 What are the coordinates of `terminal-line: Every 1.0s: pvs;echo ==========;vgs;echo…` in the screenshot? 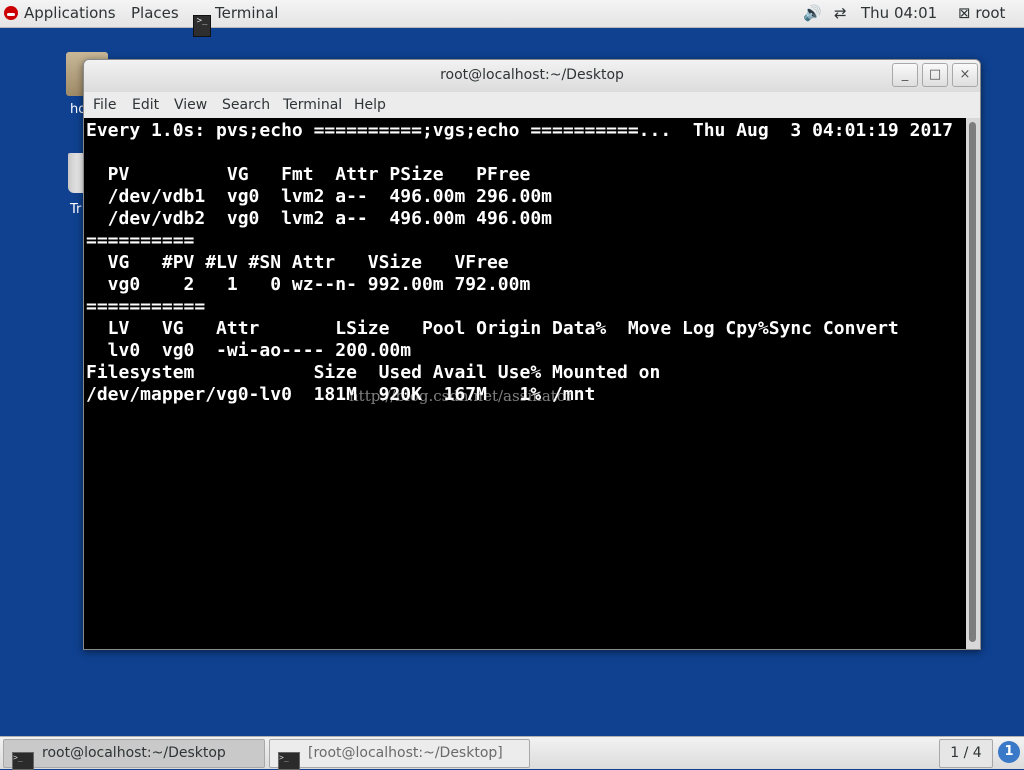 It's located at (519, 130).